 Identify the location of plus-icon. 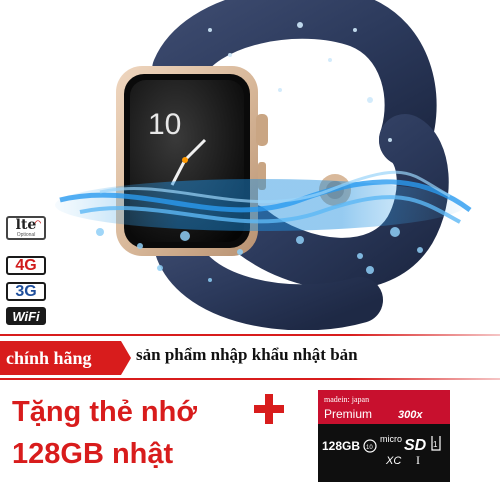
(269, 409).